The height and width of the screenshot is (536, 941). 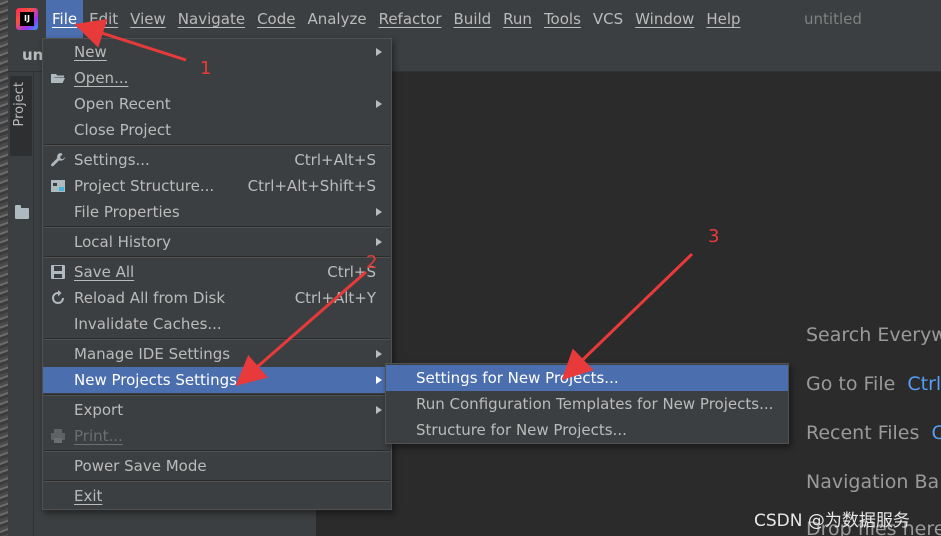 I want to click on menu-item-new: New, so click(x=217, y=52).